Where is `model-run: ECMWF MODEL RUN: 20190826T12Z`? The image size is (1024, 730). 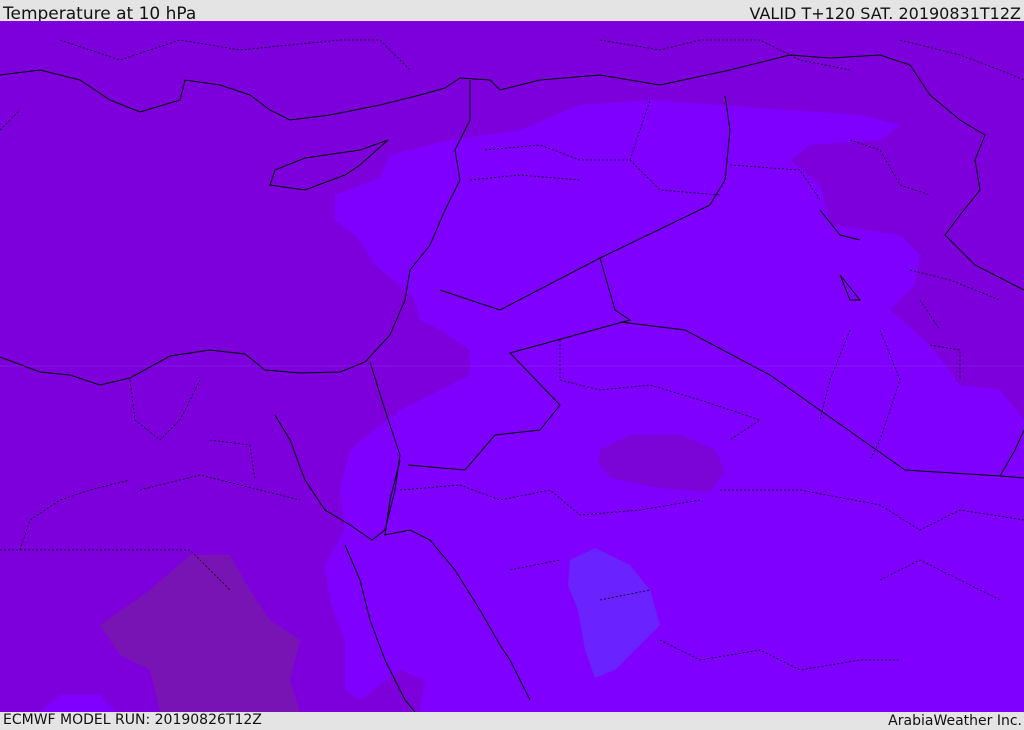 model-run: ECMWF MODEL RUN: 20190826T12Z is located at coordinates (132, 720).